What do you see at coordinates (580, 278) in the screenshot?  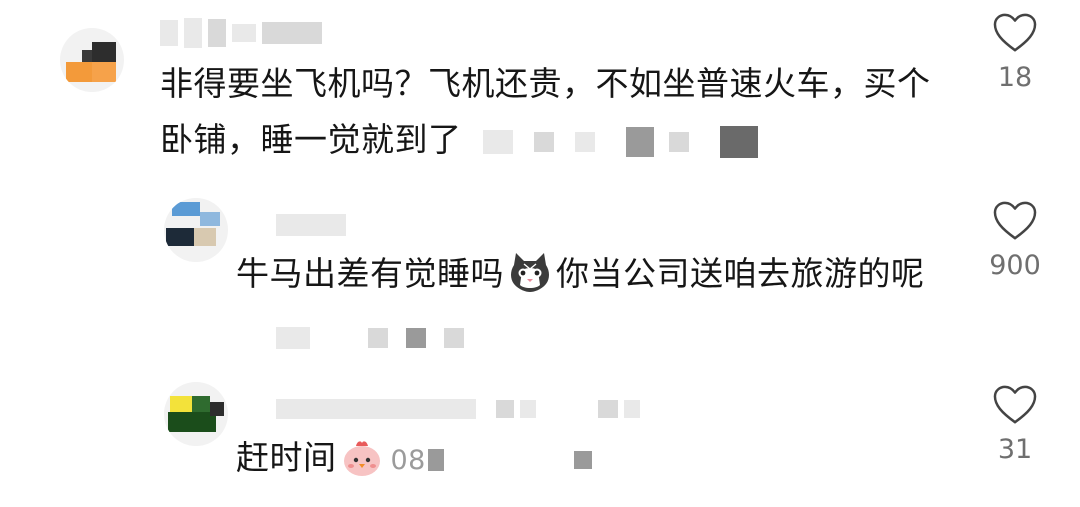 I see `comment-text: 牛马出差有觉睡吗 你当公司送咱去旅游的呢` at bounding box center [580, 278].